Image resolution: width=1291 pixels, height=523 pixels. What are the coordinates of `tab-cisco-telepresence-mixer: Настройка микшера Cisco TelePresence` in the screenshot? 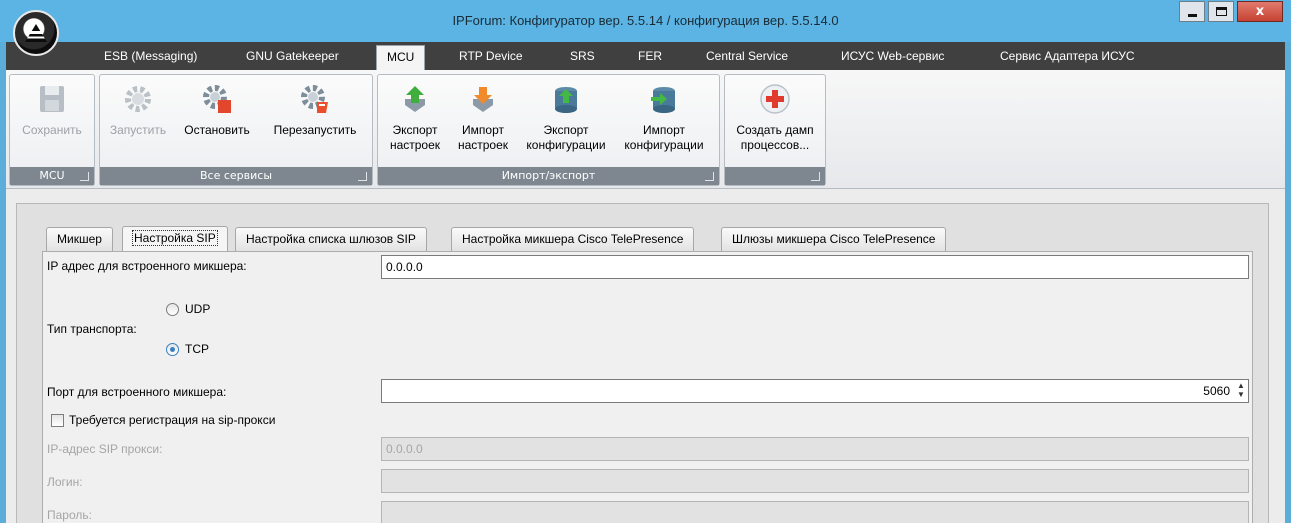 It's located at (573, 239).